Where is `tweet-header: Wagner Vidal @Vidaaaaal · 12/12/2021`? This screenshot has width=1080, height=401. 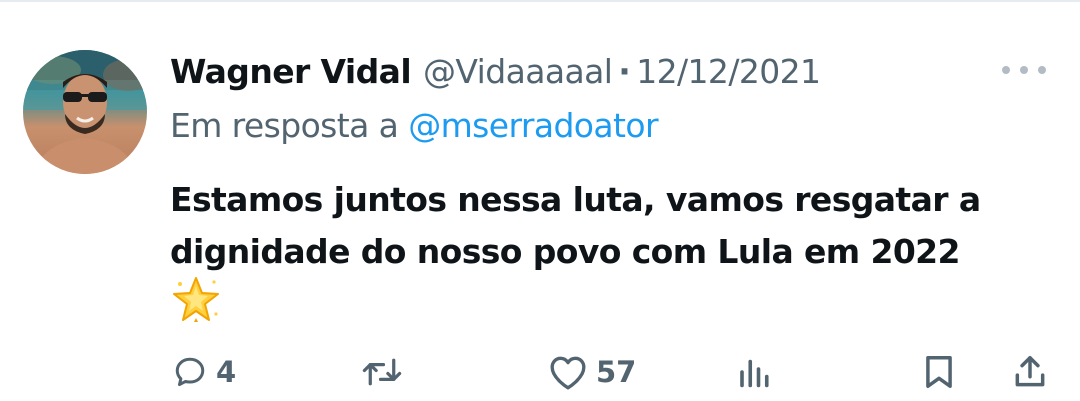 tweet-header: Wagner Vidal @Vidaaaaal · 12/12/2021 is located at coordinates (495, 71).